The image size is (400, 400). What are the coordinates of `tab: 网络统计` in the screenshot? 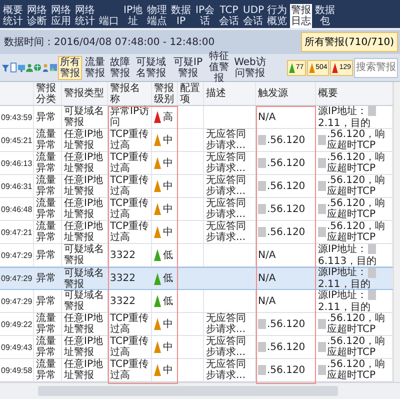 It's located at (85, 16).